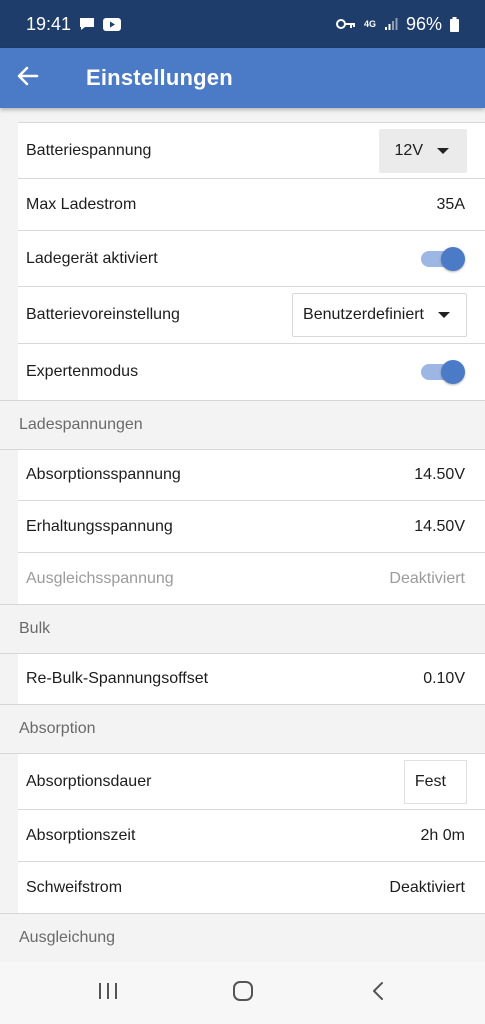 Image resolution: width=485 pixels, height=1024 pixels. What do you see at coordinates (251, 782) in the screenshot?
I see `absorption-duration-row: Absorptionsdauer Fest` at bounding box center [251, 782].